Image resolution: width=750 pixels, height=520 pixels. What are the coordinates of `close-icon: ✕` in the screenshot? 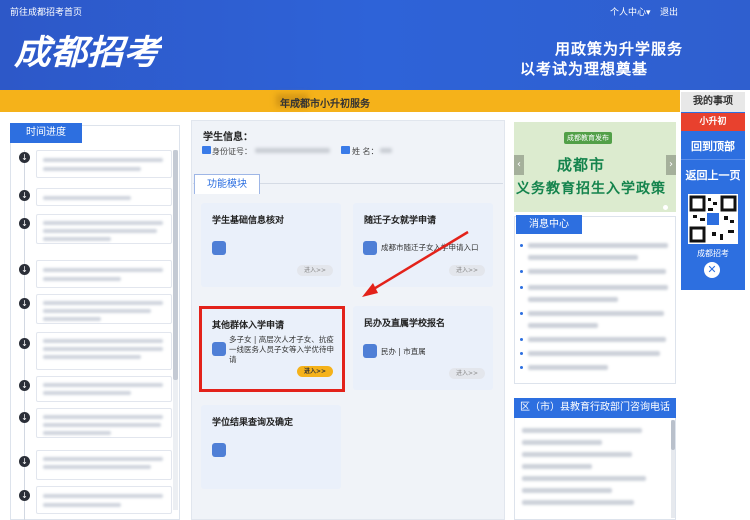 It's located at (712, 270).